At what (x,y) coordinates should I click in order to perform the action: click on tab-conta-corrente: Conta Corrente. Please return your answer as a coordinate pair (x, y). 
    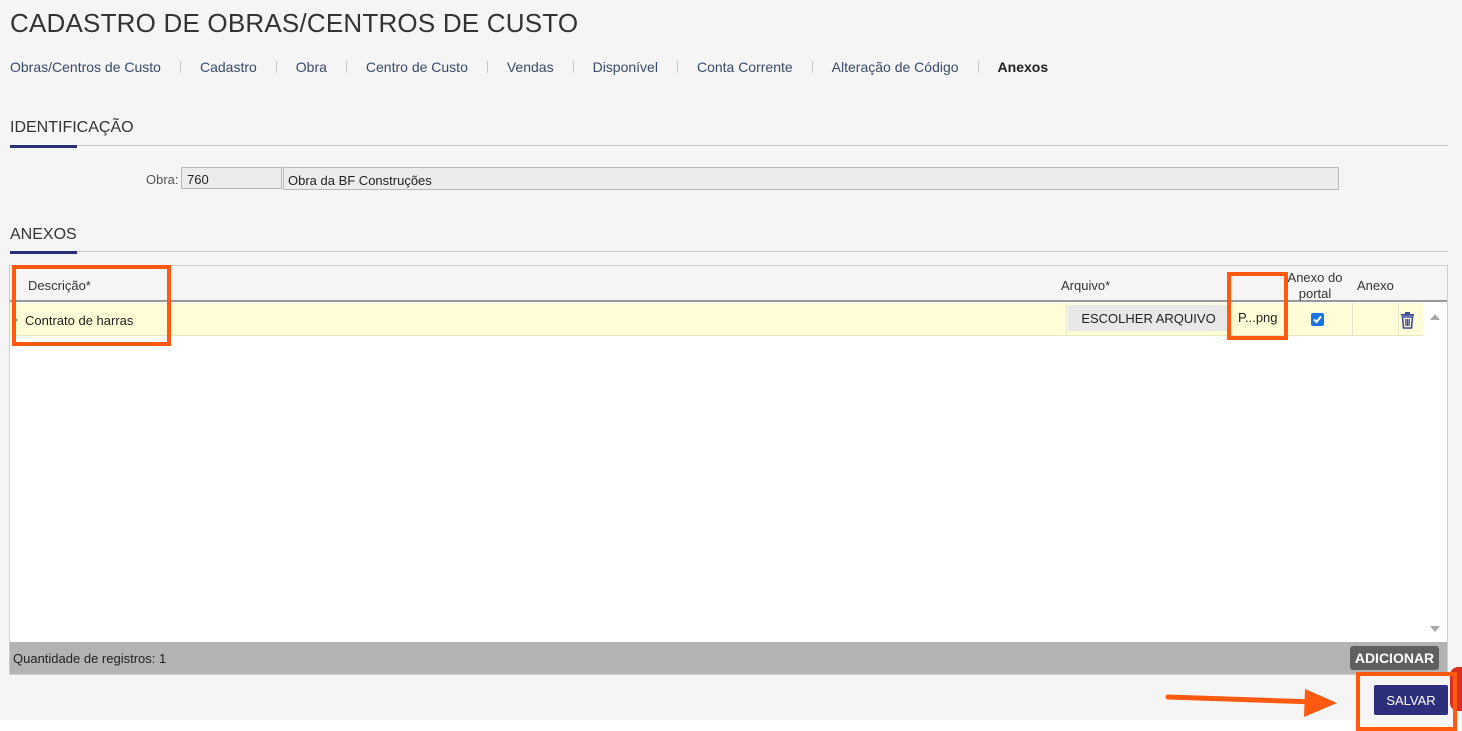
    Looking at the image, I should click on (745, 67).